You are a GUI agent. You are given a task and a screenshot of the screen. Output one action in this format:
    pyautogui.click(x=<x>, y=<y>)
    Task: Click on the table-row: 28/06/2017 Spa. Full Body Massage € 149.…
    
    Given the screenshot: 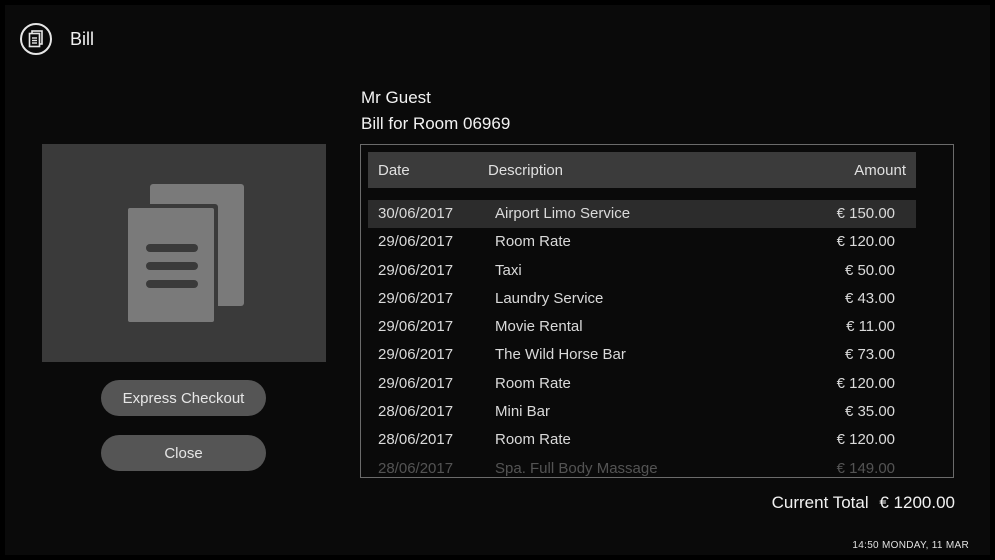 What is the action you would take?
    pyautogui.click(x=642, y=466)
    